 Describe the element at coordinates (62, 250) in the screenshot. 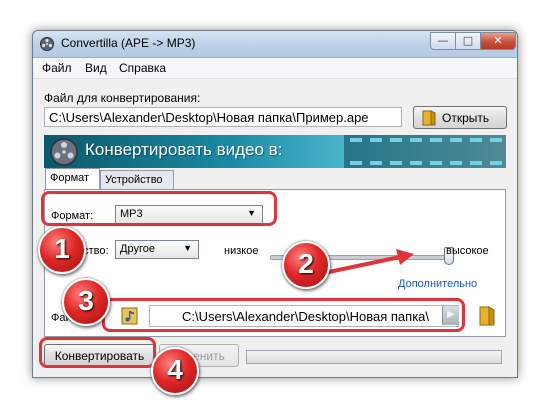

I see `step-badge-1: 1` at that location.